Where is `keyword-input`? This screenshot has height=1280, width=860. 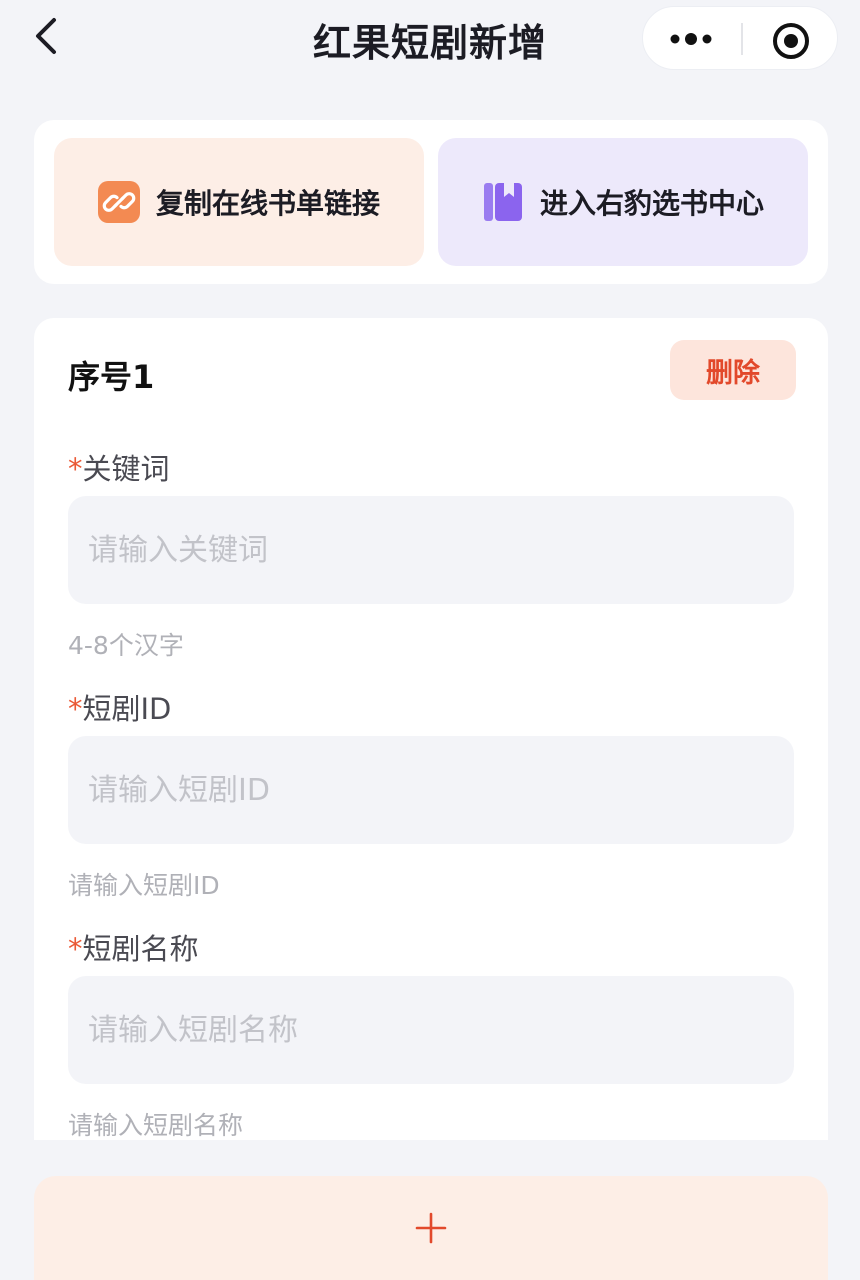
keyword-input is located at coordinates (431, 550).